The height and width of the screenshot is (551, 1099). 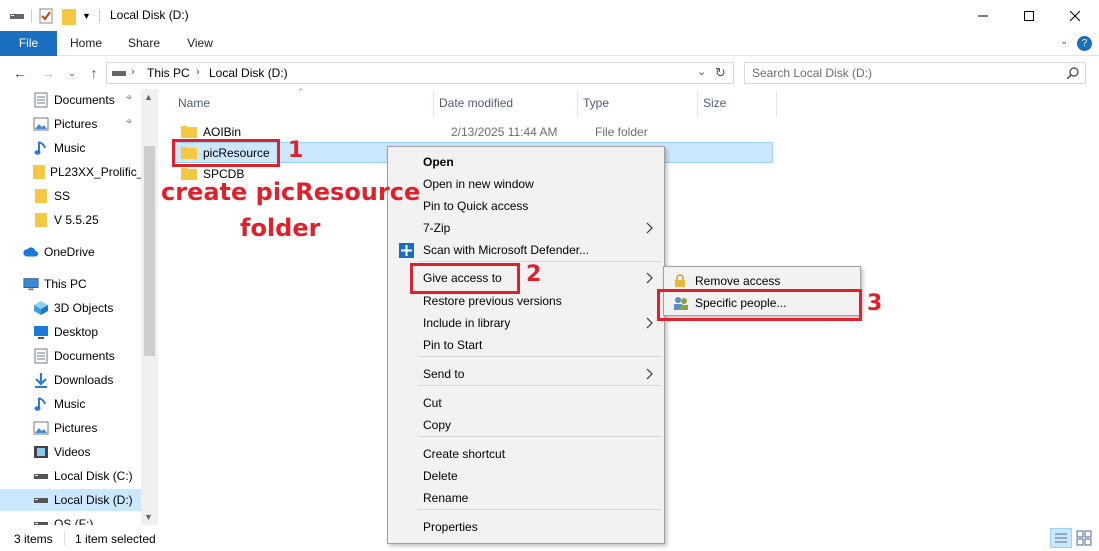 What do you see at coordinates (526, 184) in the screenshot?
I see `menu-item-open-in-new-window: Open in new window` at bounding box center [526, 184].